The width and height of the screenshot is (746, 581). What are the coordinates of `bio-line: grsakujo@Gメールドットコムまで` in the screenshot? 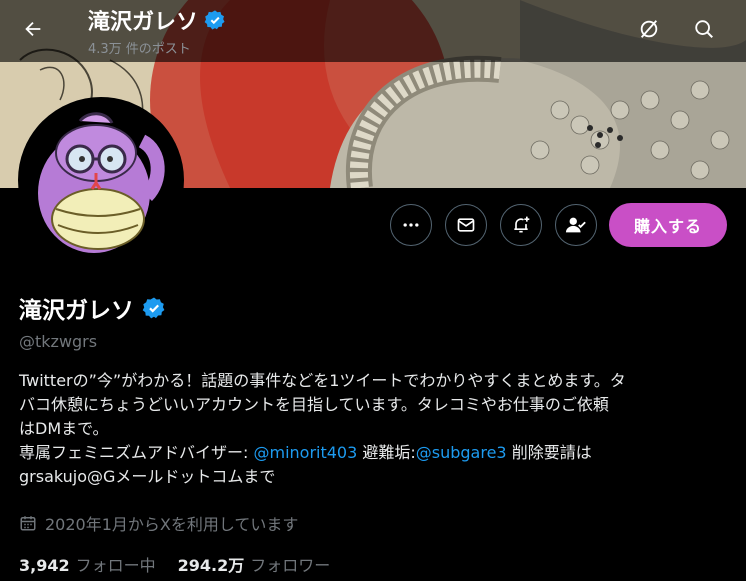 It's located at (147, 476).